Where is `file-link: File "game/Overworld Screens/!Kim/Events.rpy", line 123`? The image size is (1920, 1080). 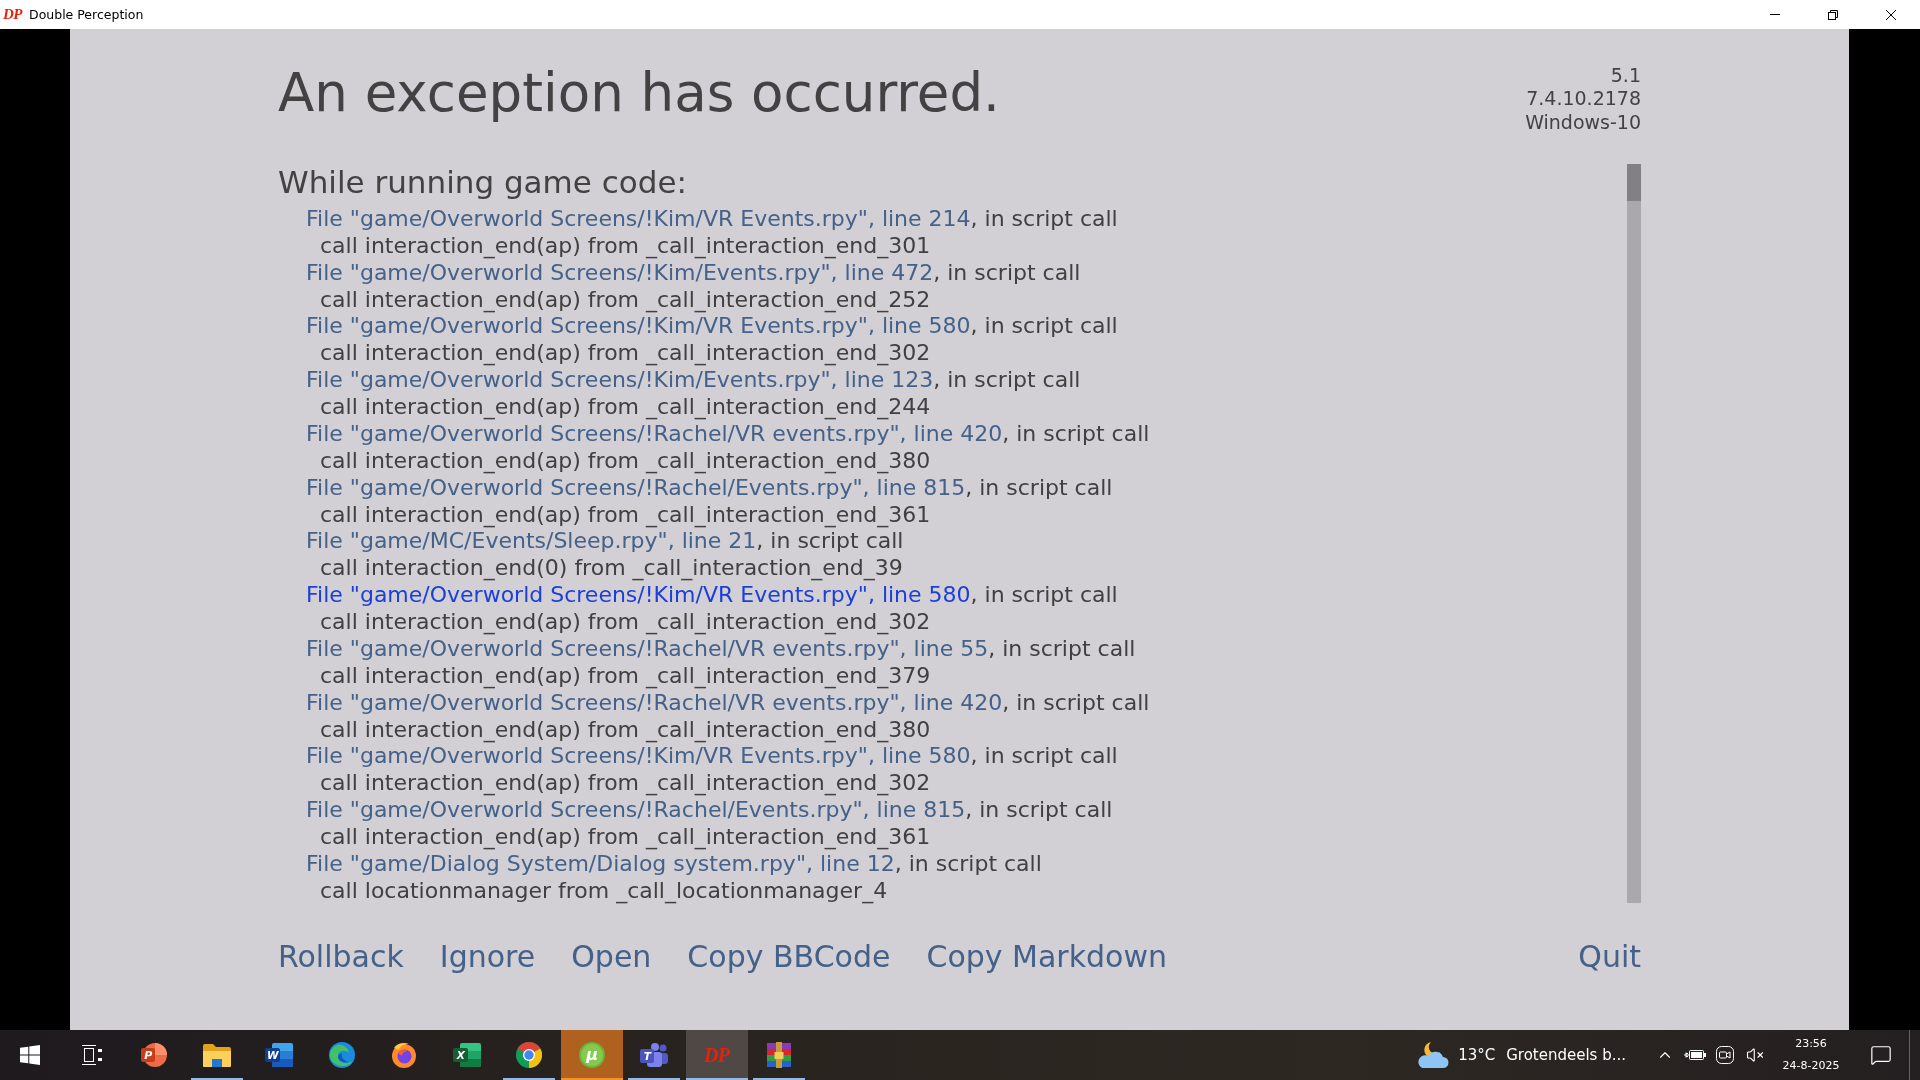
file-link: File "game/Overworld Screens/!Kim/Events.rpy", line 123 is located at coordinates (620, 380).